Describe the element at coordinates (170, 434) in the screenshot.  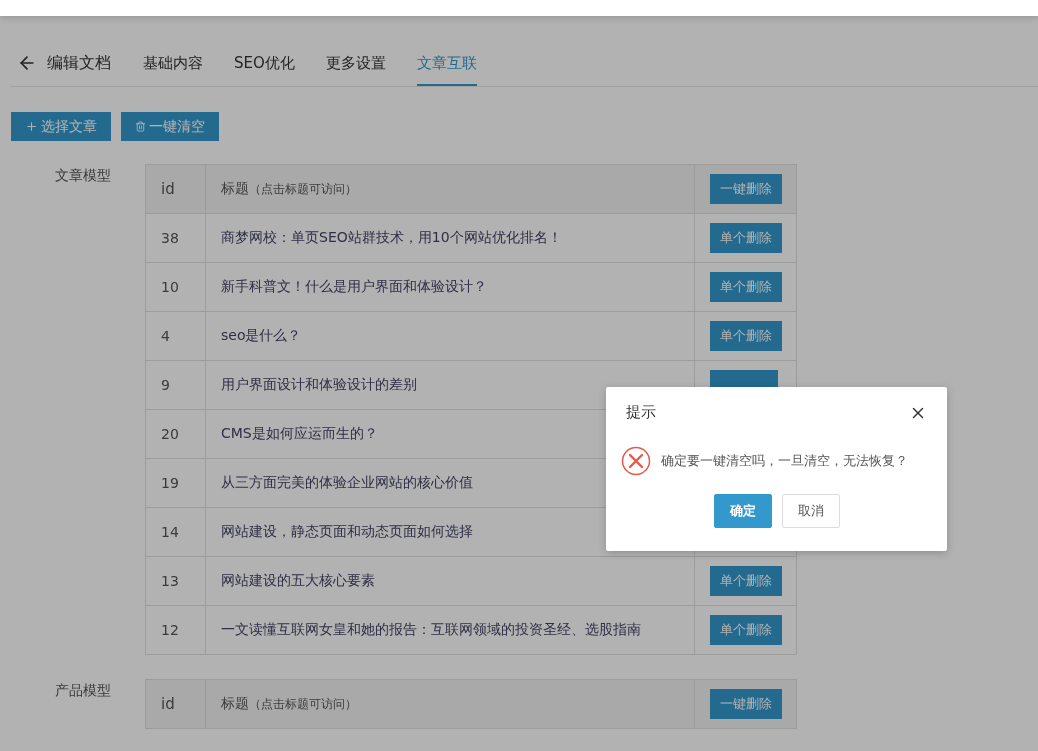
I see `table-cell: 20` at that location.